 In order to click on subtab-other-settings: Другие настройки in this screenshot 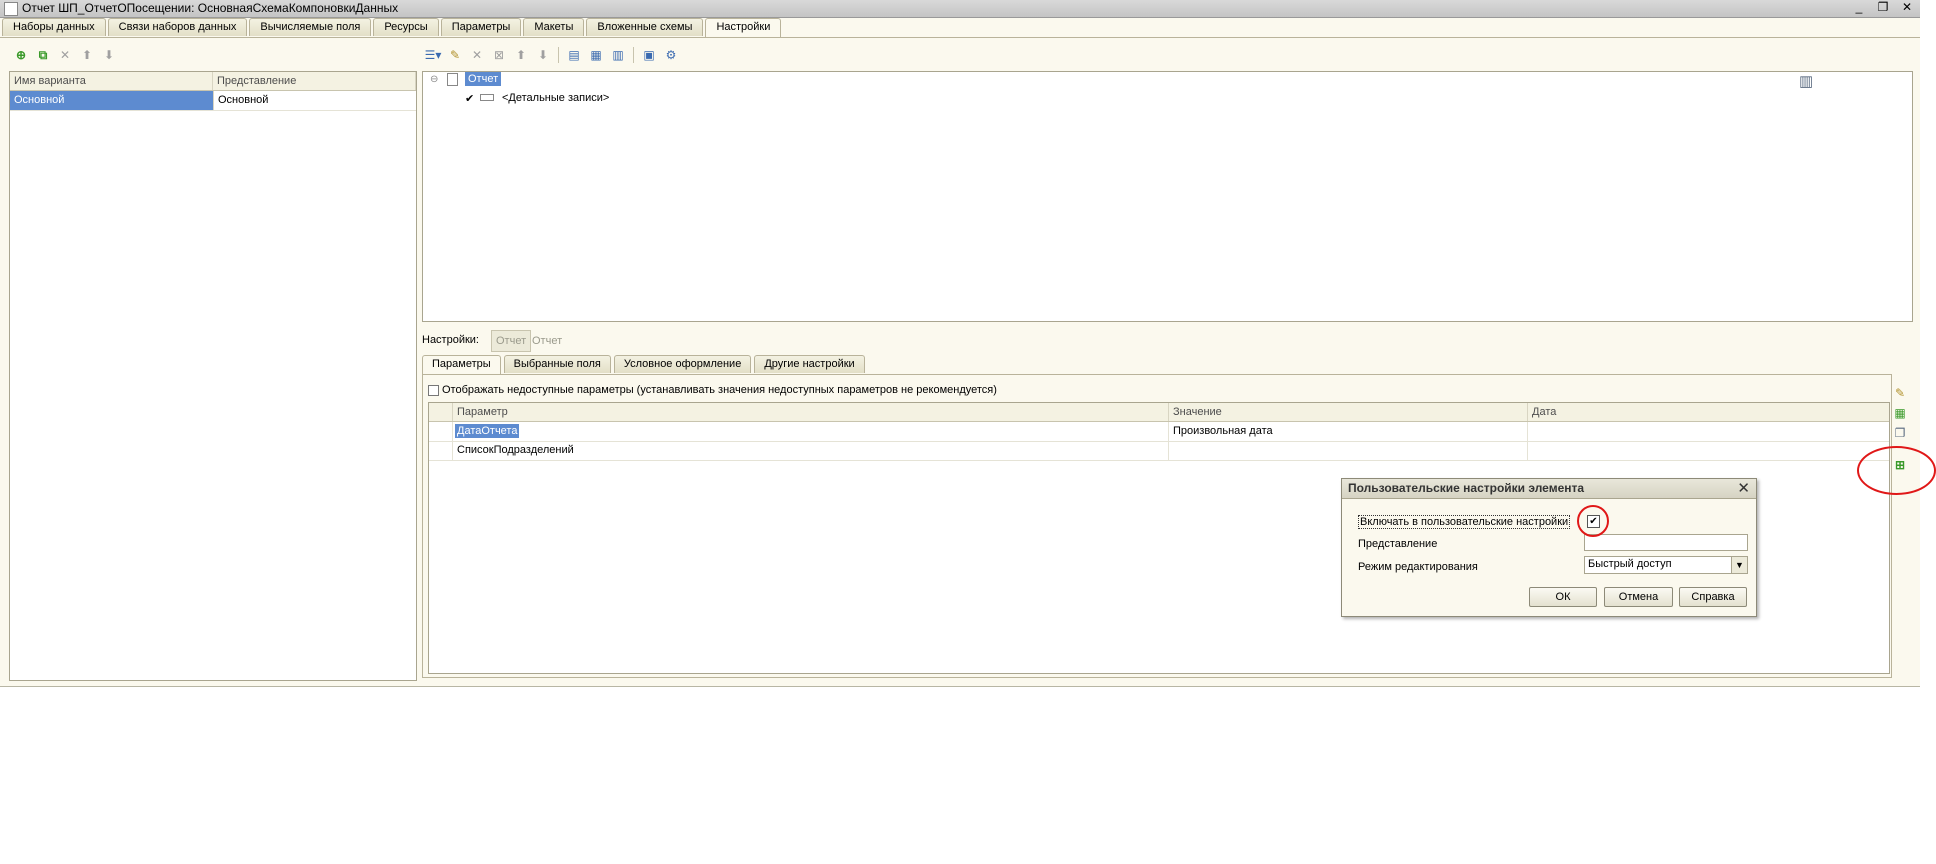, I will do `click(809, 364)`.